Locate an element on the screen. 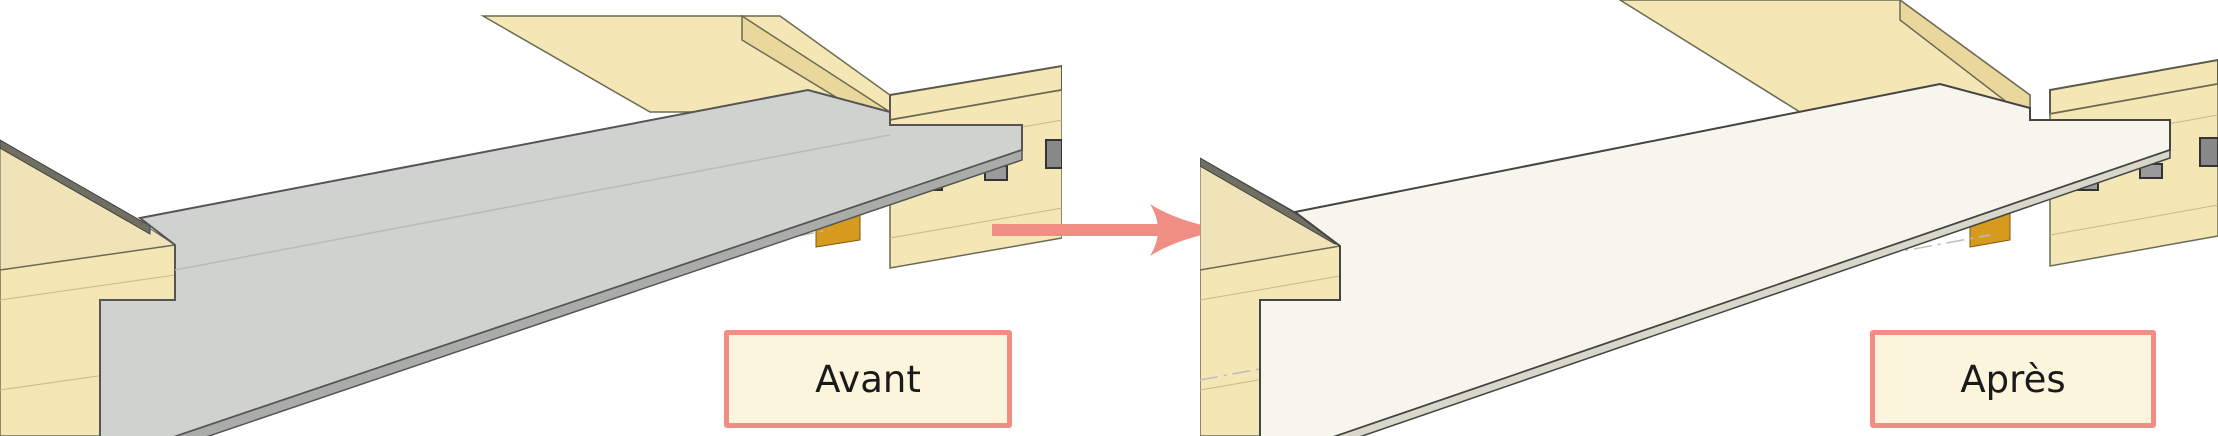  label-before-text: Avant is located at coordinates (868, 379).